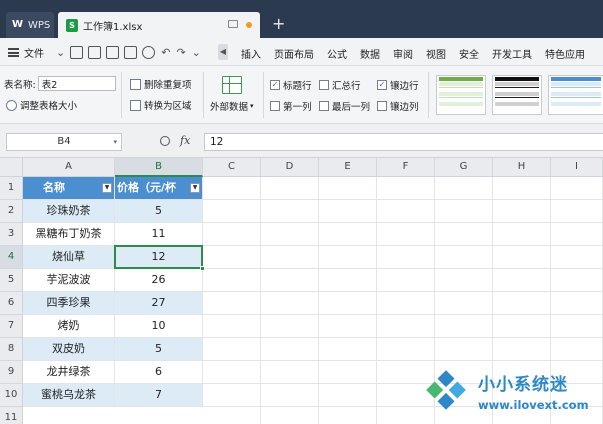  I want to click on resize-table-button: 调整表格大小, so click(41, 105).